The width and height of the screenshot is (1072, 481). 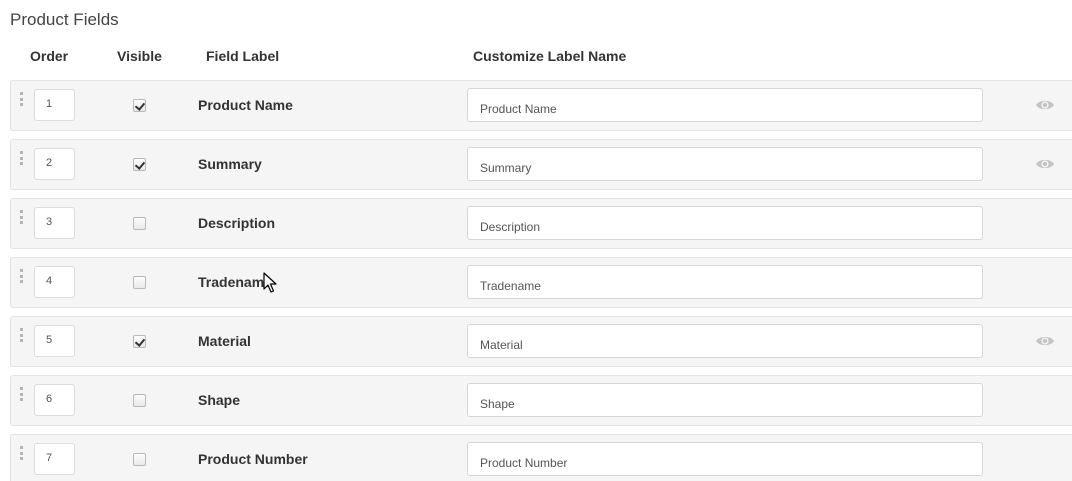 I want to click on field-row: 1 Product Name, so click(x=541, y=105).